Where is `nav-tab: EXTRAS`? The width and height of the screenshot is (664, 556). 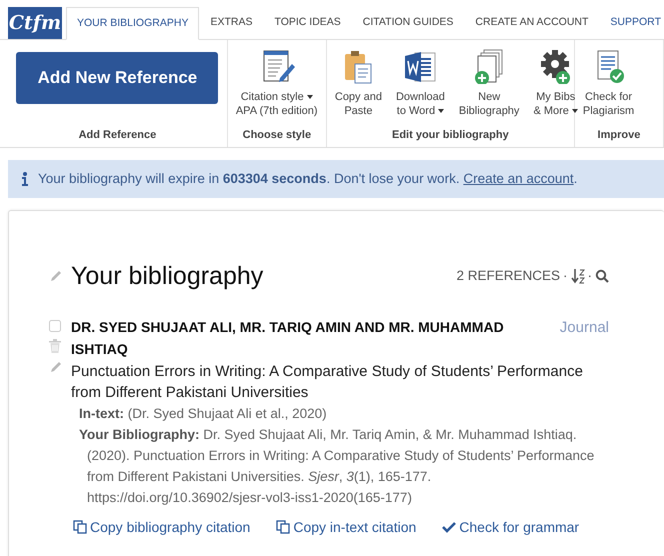 nav-tab: EXTRAS is located at coordinates (231, 23).